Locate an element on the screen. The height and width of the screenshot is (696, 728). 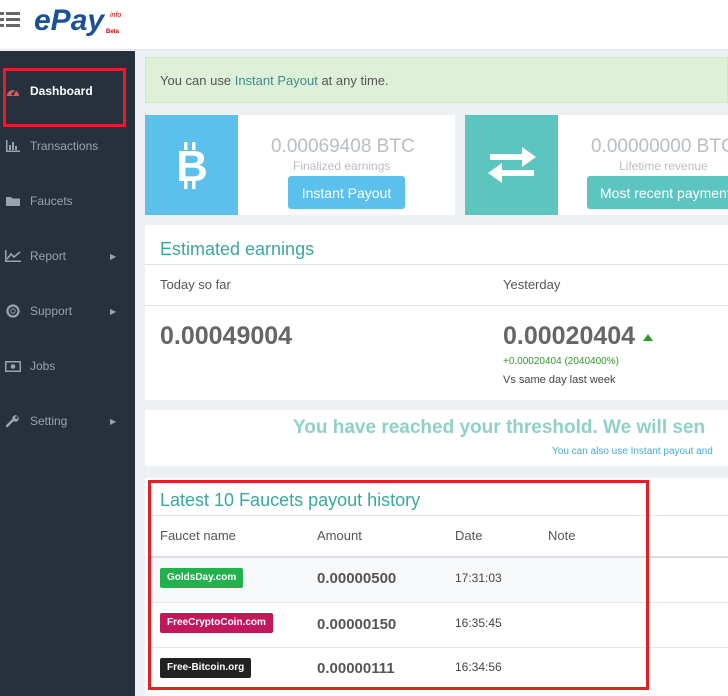
bar-chart-icon is located at coordinates (13, 146).